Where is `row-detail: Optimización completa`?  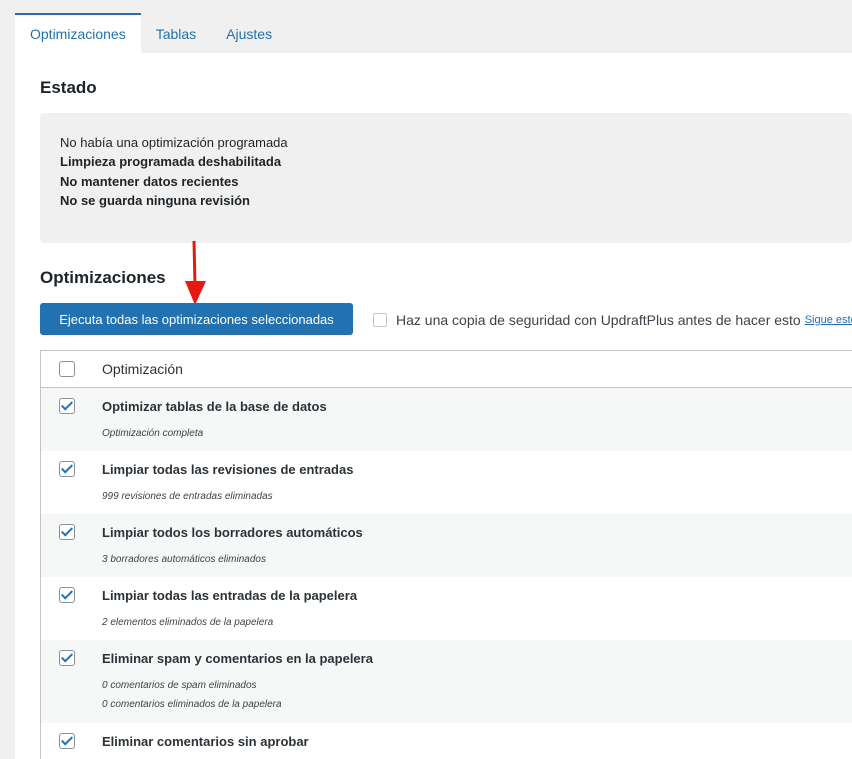 row-detail: Optimización completa is located at coordinates (153, 433).